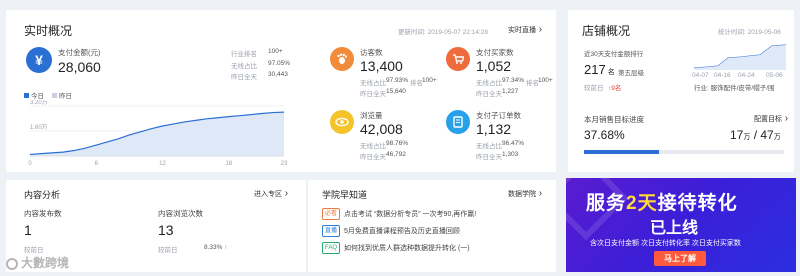 Image resolution: width=800 pixels, height=276 pixels. Describe the element at coordinates (278, 74) in the screenshot. I see `payment-stat-value: 30,443` at that location.